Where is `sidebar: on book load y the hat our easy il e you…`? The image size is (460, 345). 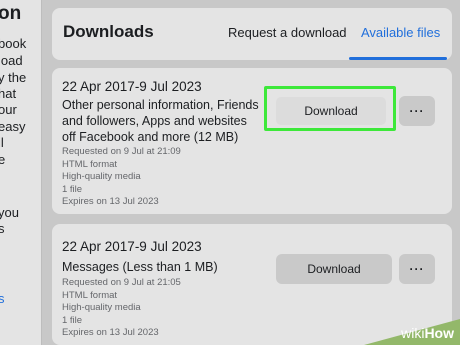 sidebar: on book load y the hat our easy il e you… is located at coordinates (21, 172).